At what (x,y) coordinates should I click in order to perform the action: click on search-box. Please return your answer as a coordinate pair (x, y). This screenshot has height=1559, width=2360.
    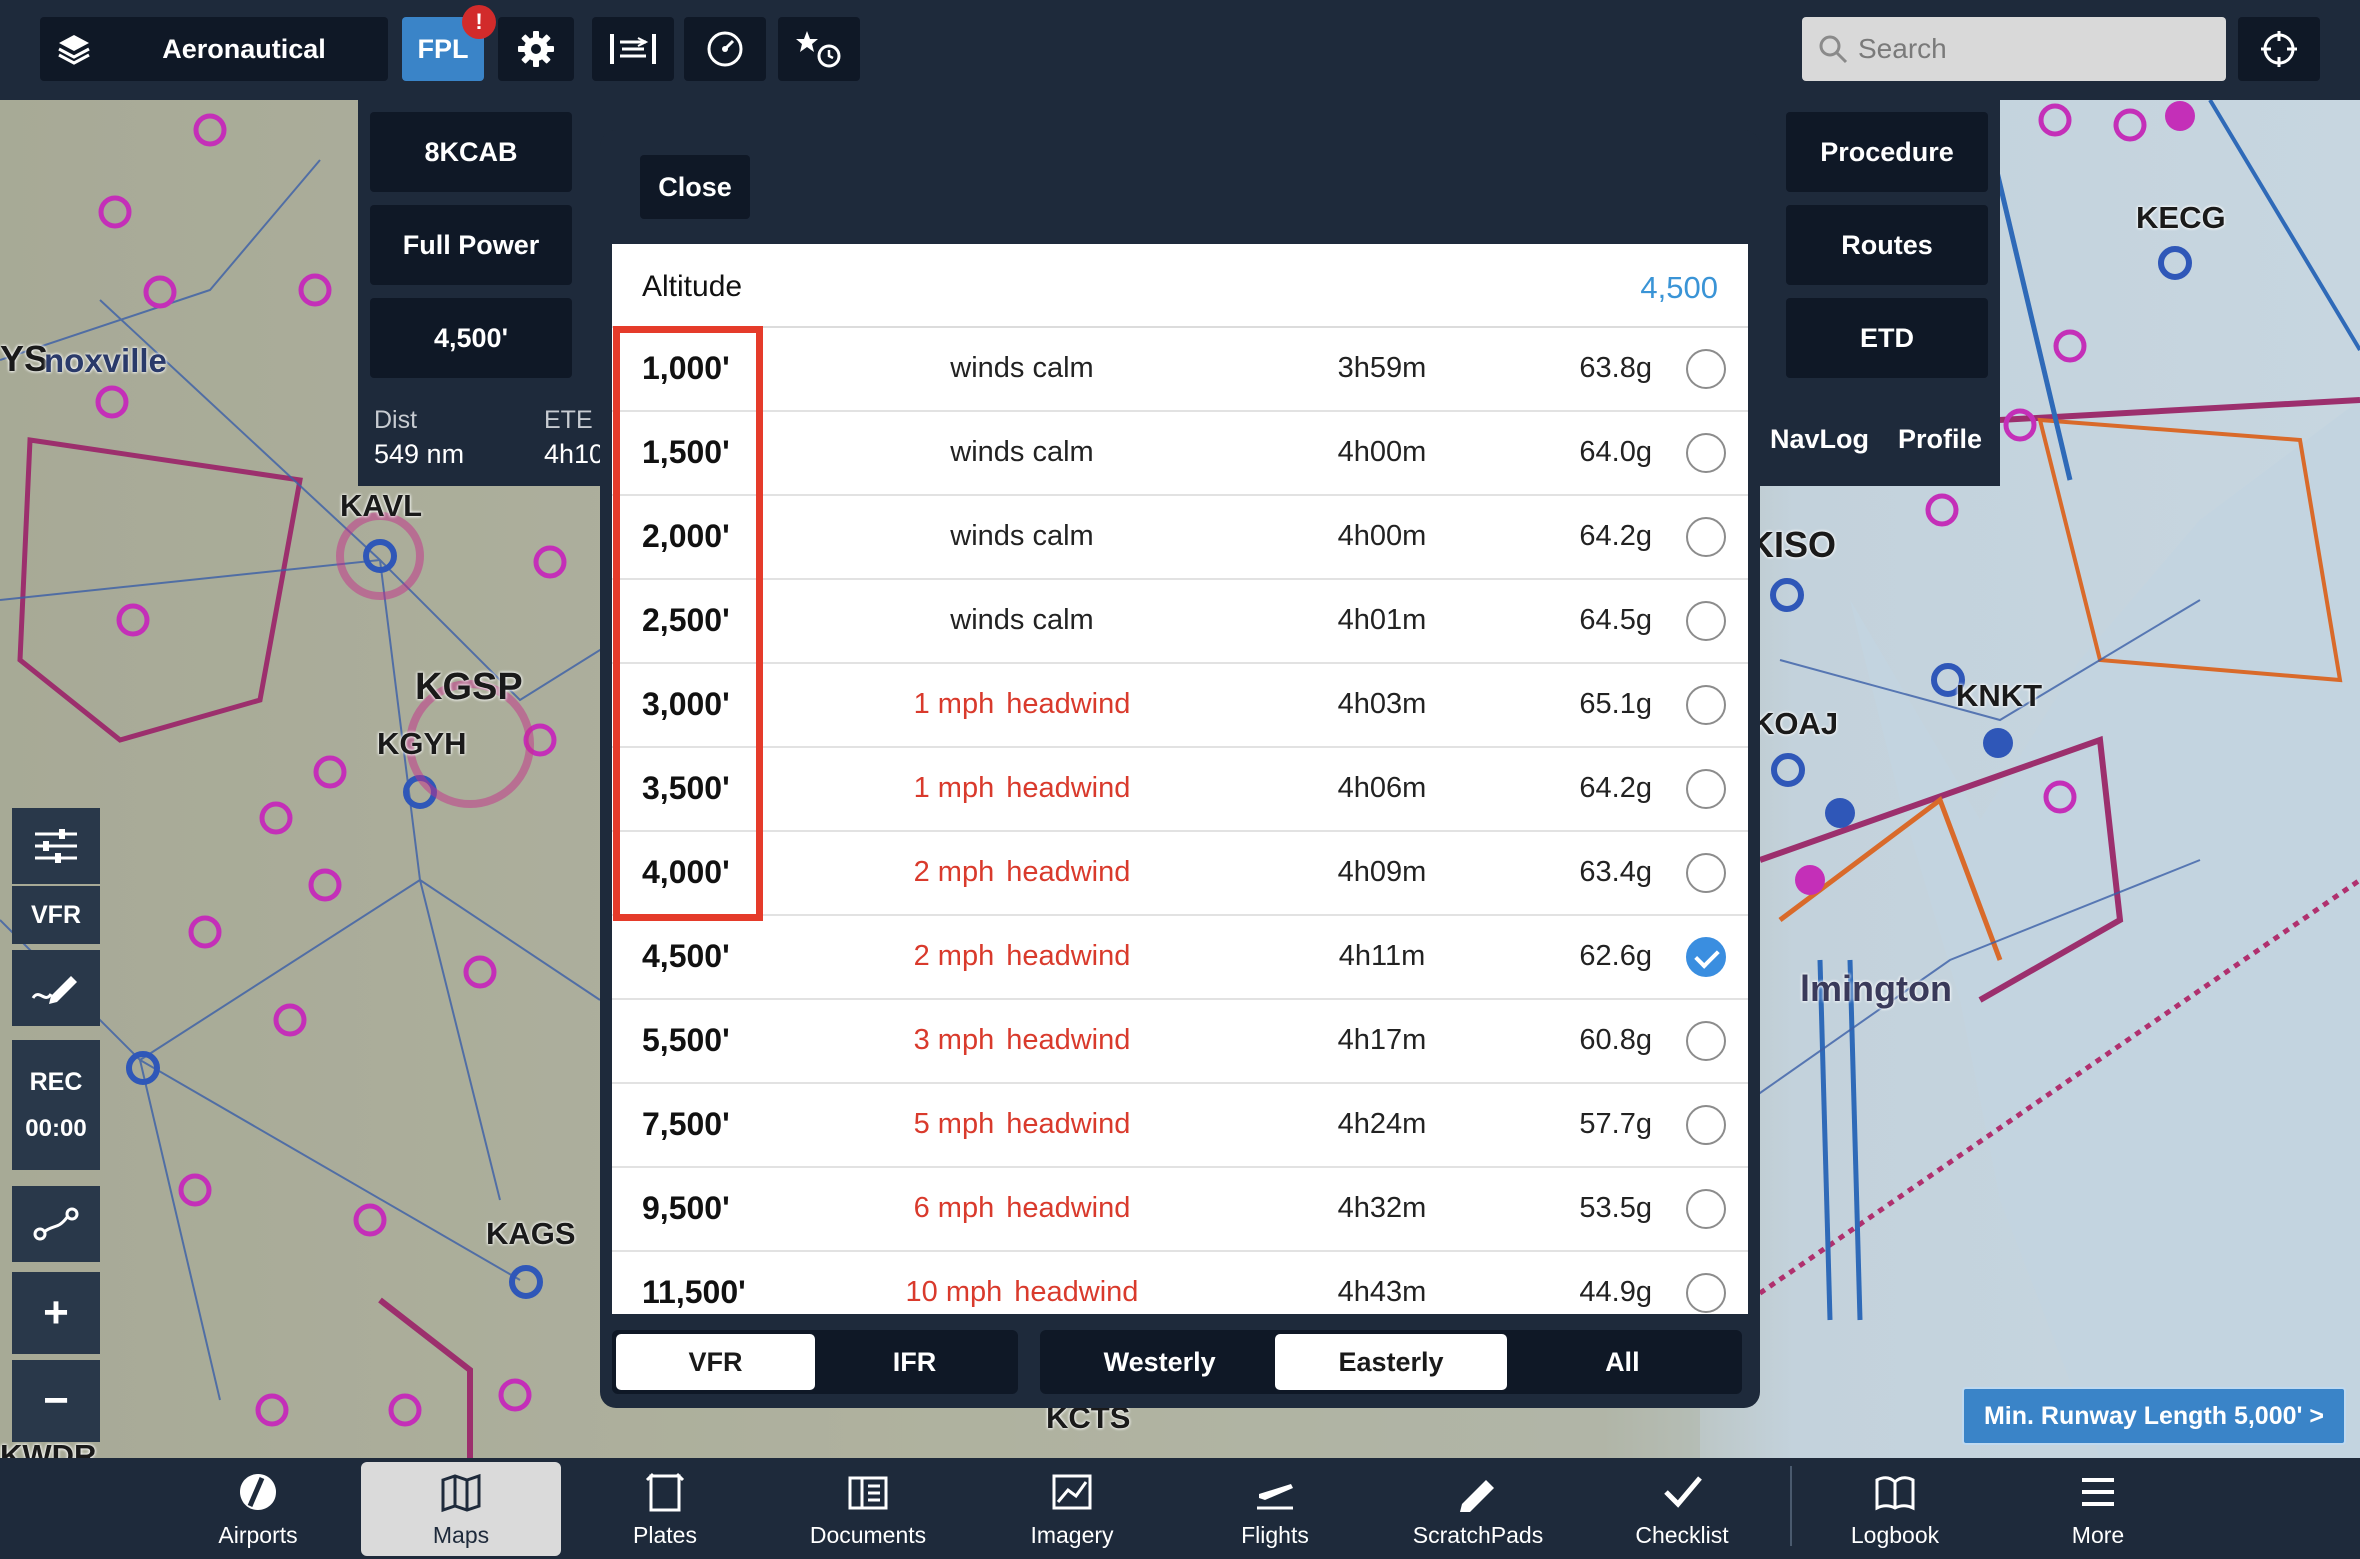
    Looking at the image, I should click on (2014, 49).